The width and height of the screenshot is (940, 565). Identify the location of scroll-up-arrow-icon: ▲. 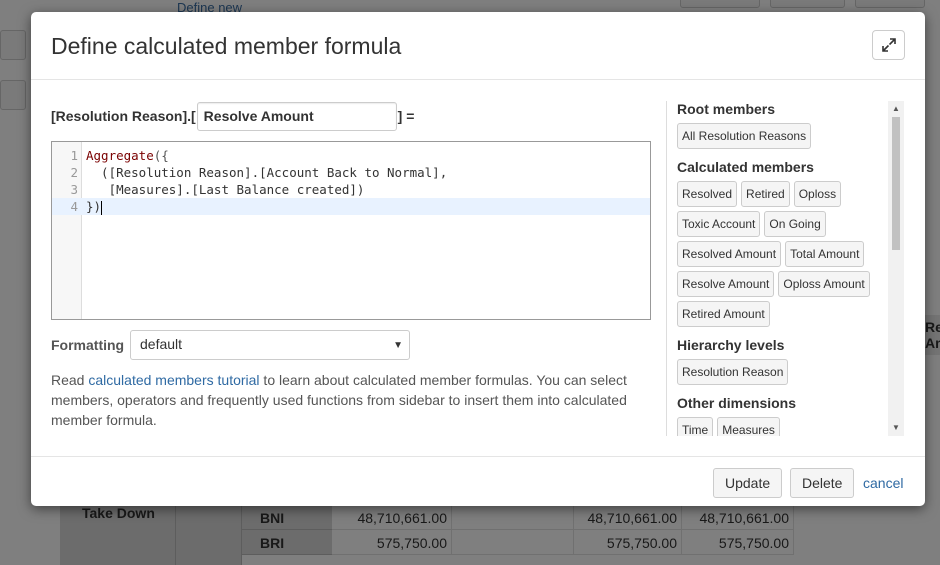
(896, 109).